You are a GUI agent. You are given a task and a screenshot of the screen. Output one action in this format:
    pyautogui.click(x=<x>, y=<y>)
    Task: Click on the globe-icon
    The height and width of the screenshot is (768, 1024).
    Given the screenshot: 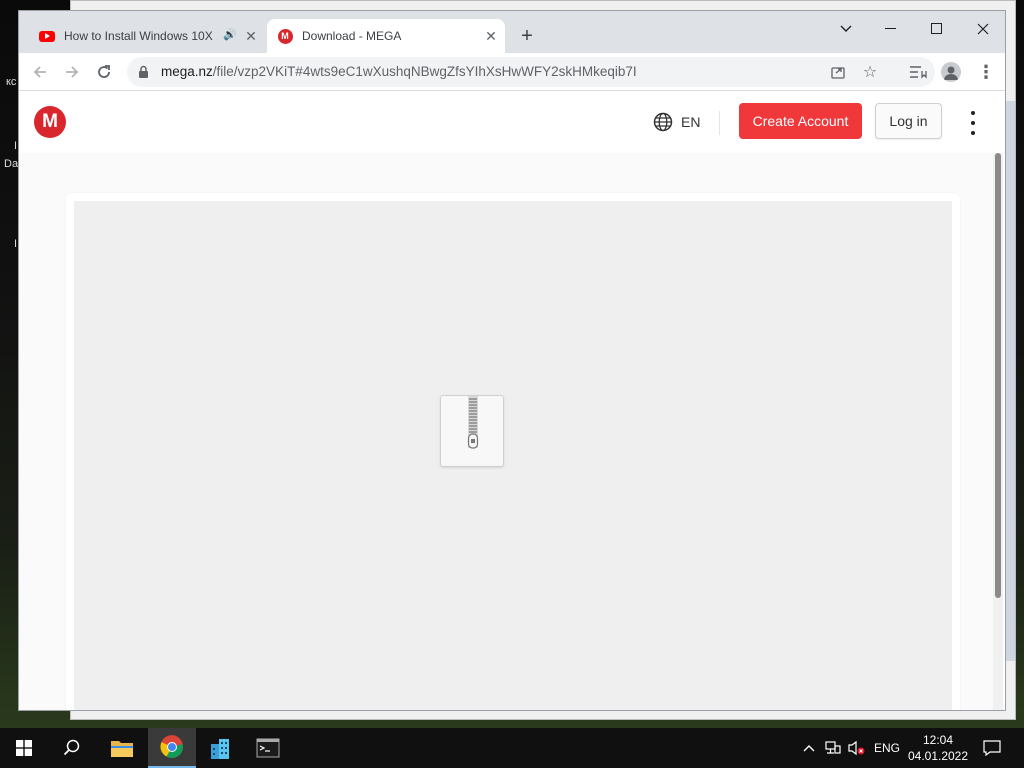 What is the action you would take?
    pyautogui.click(x=663, y=122)
    